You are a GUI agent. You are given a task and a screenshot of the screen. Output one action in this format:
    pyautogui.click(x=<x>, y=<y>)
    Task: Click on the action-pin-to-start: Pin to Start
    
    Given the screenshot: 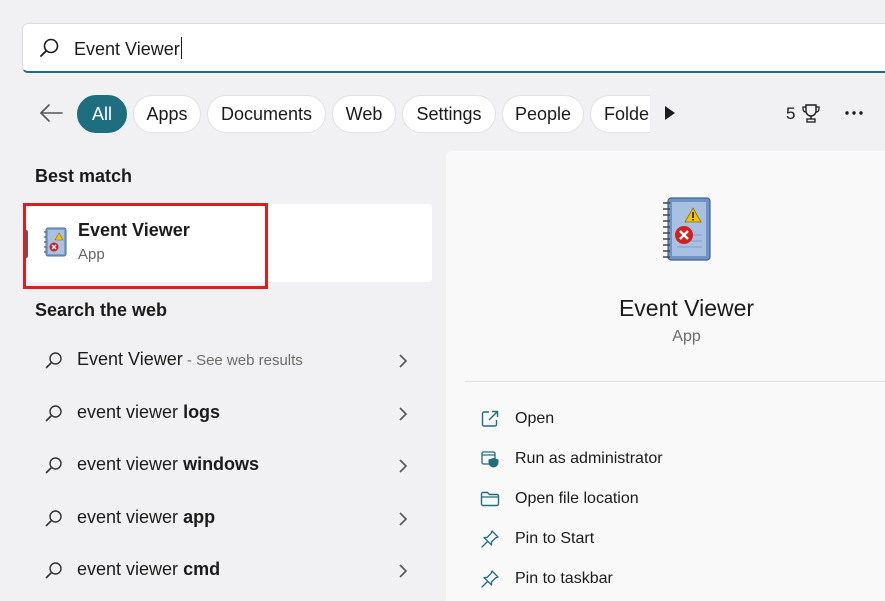 What is the action you would take?
    pyautogui.click(x=666, y=539)
    